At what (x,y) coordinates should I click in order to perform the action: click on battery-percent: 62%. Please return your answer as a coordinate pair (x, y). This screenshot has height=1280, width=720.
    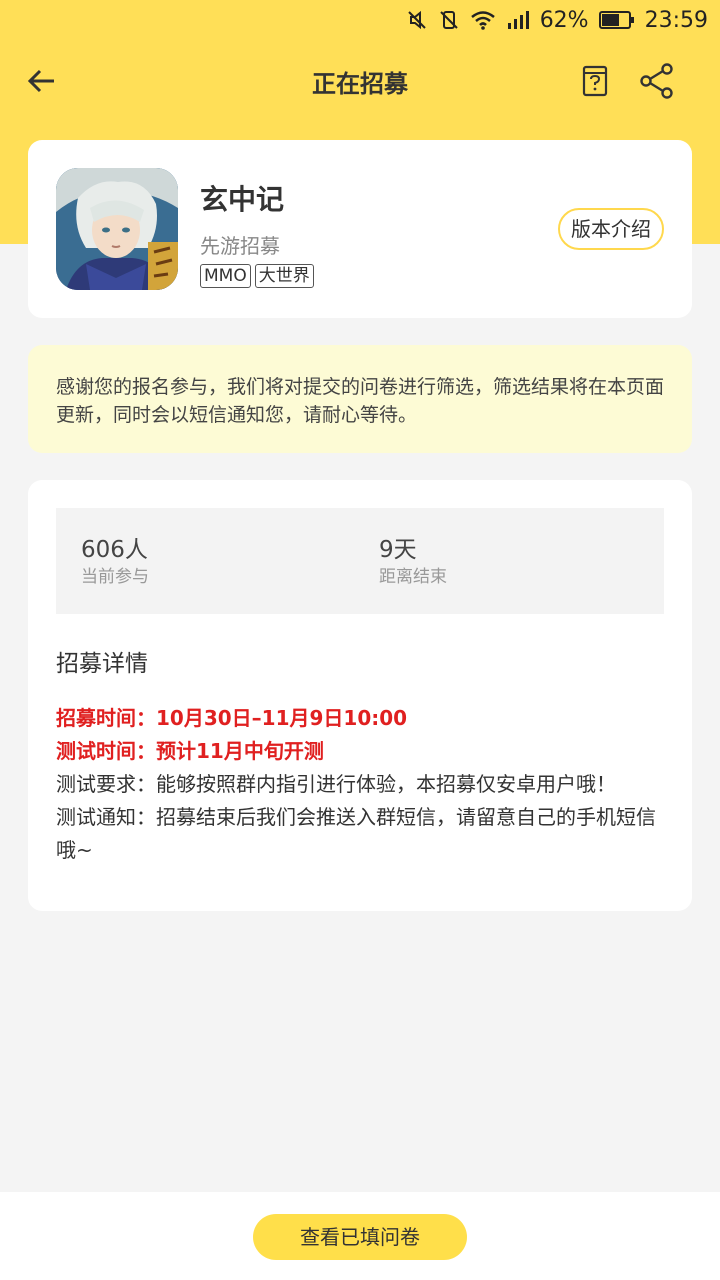
    Looking at the image, I should click on (564, 20).